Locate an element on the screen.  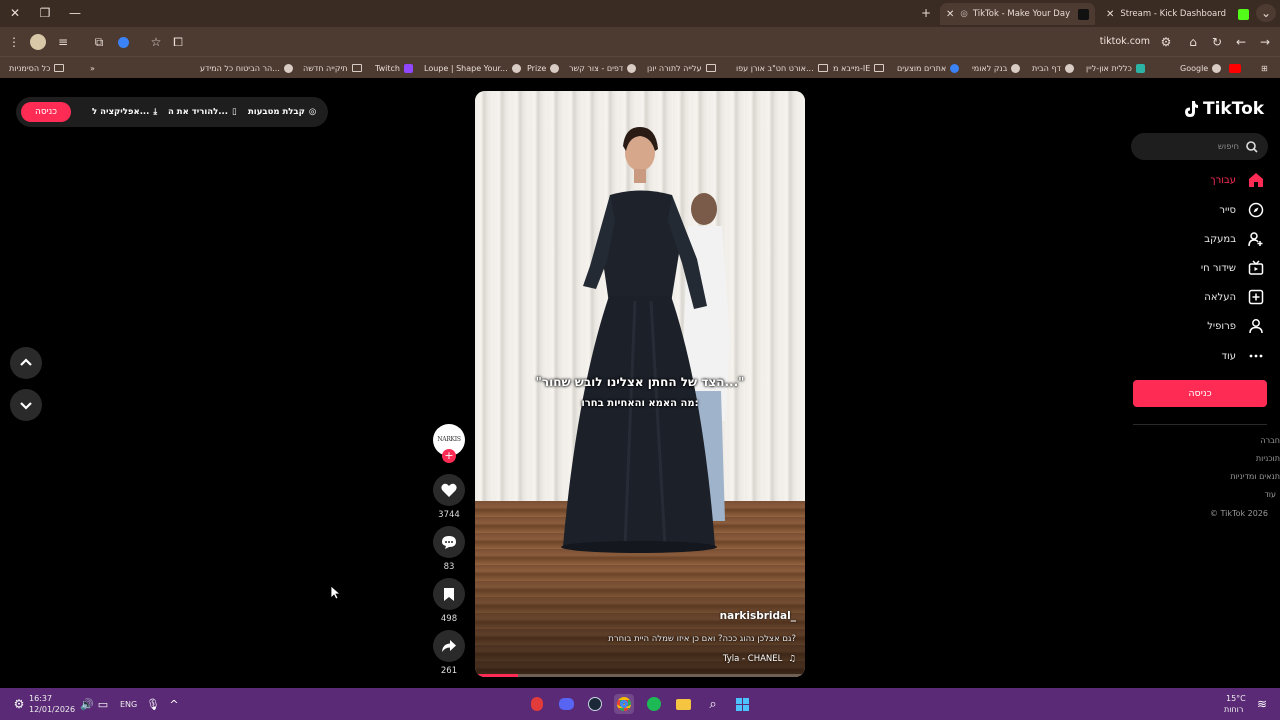
taskbar-search-icon: ⌕ is located at coordinates (713, 704).